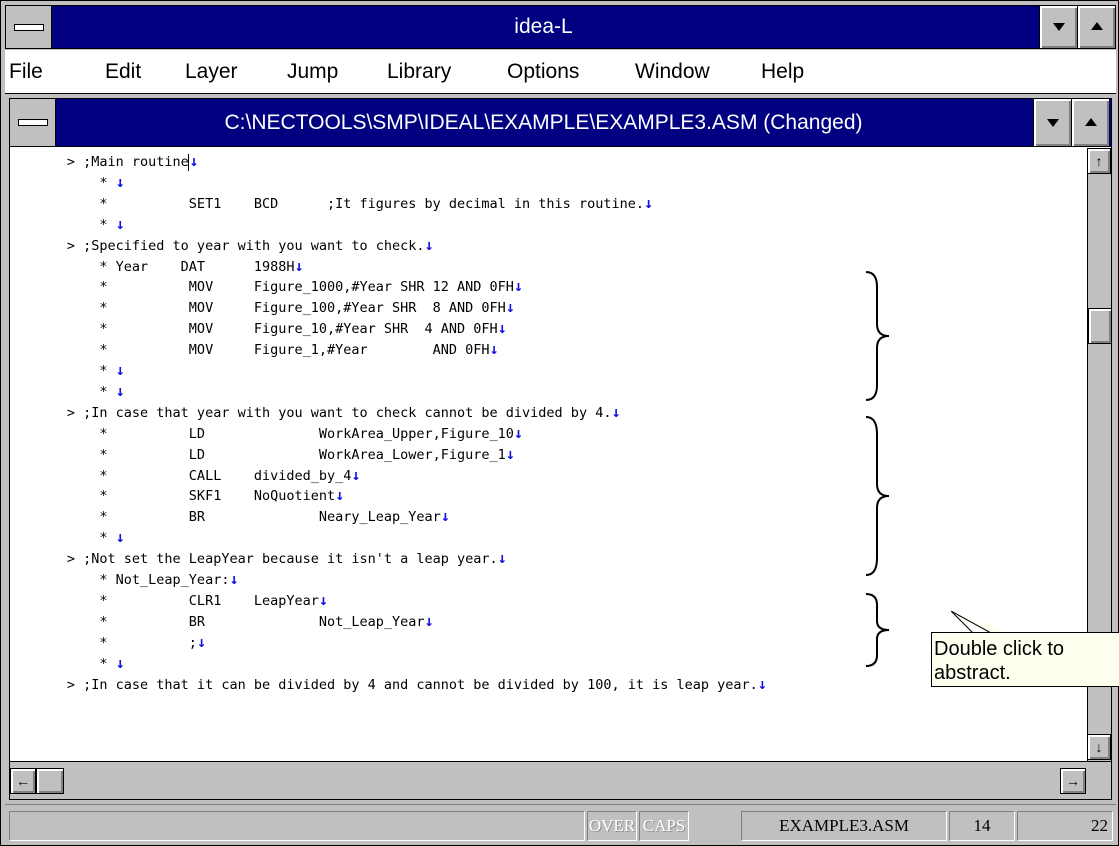  Describe the element at coordinates (211, 72) in the screenshot. I see `menu-layer: Layer` at that location.